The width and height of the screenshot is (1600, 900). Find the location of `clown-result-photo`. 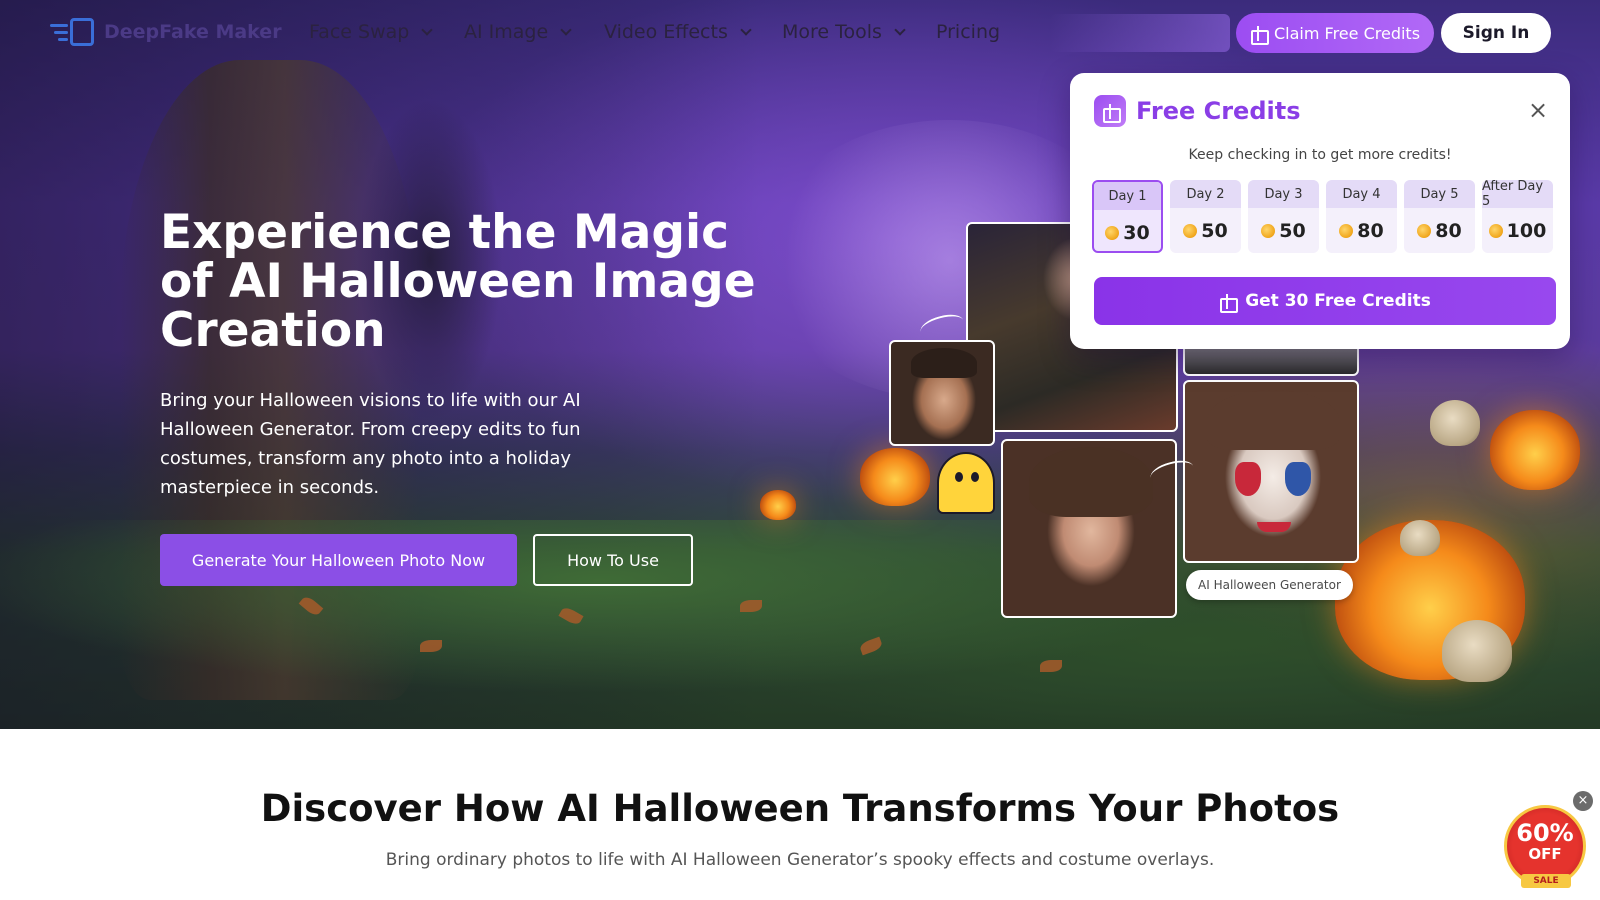

clown-result-photo is located at coordinates (1271, 471).